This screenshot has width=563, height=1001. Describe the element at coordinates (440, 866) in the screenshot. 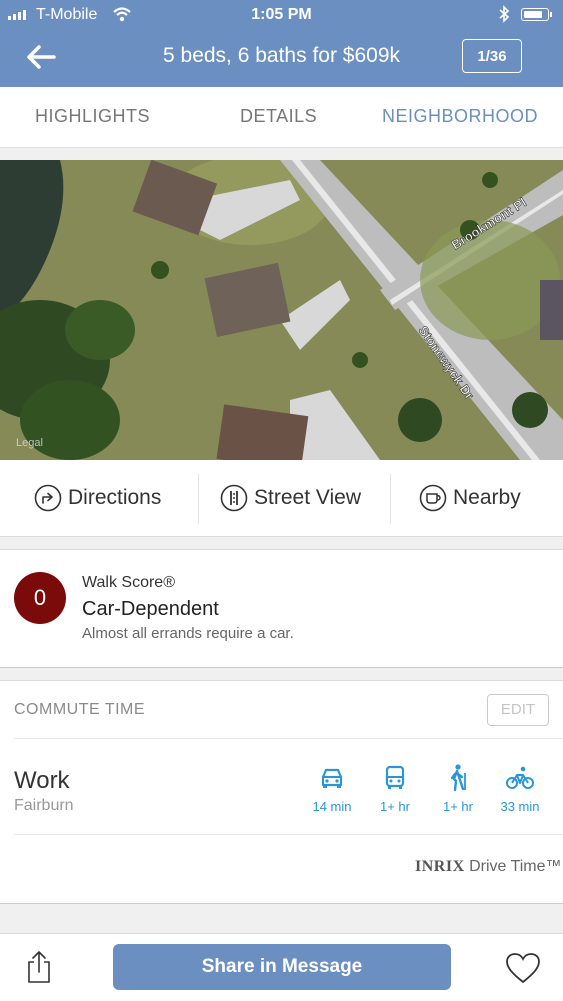

I see `inrix-logo: INRIX` at that location.